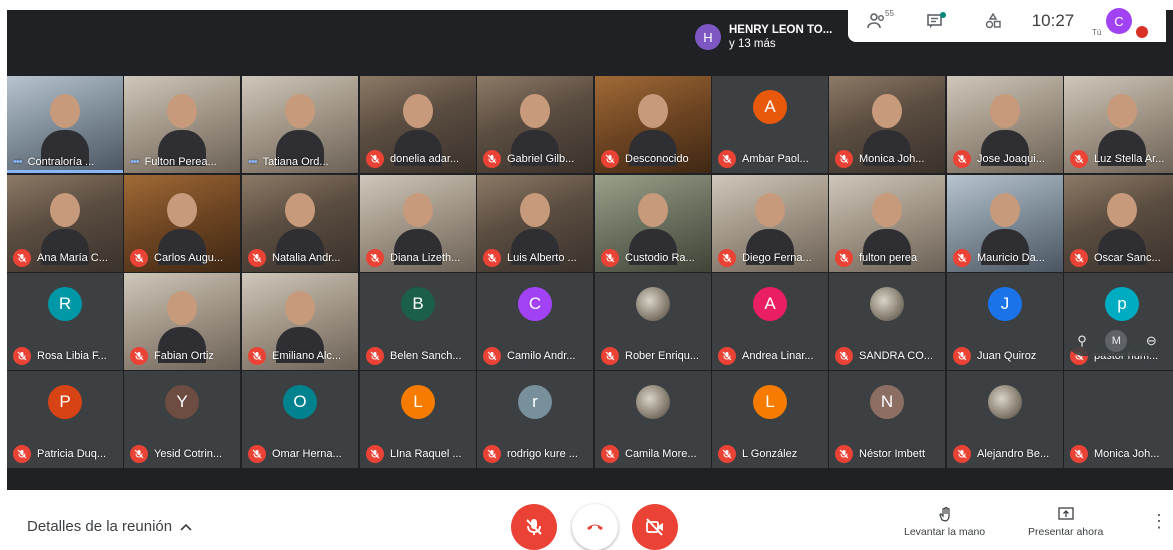  What do you see at coordinates (595, 527) in the screenshot?
I see `end-call-button` at bounding box center [595, 527].